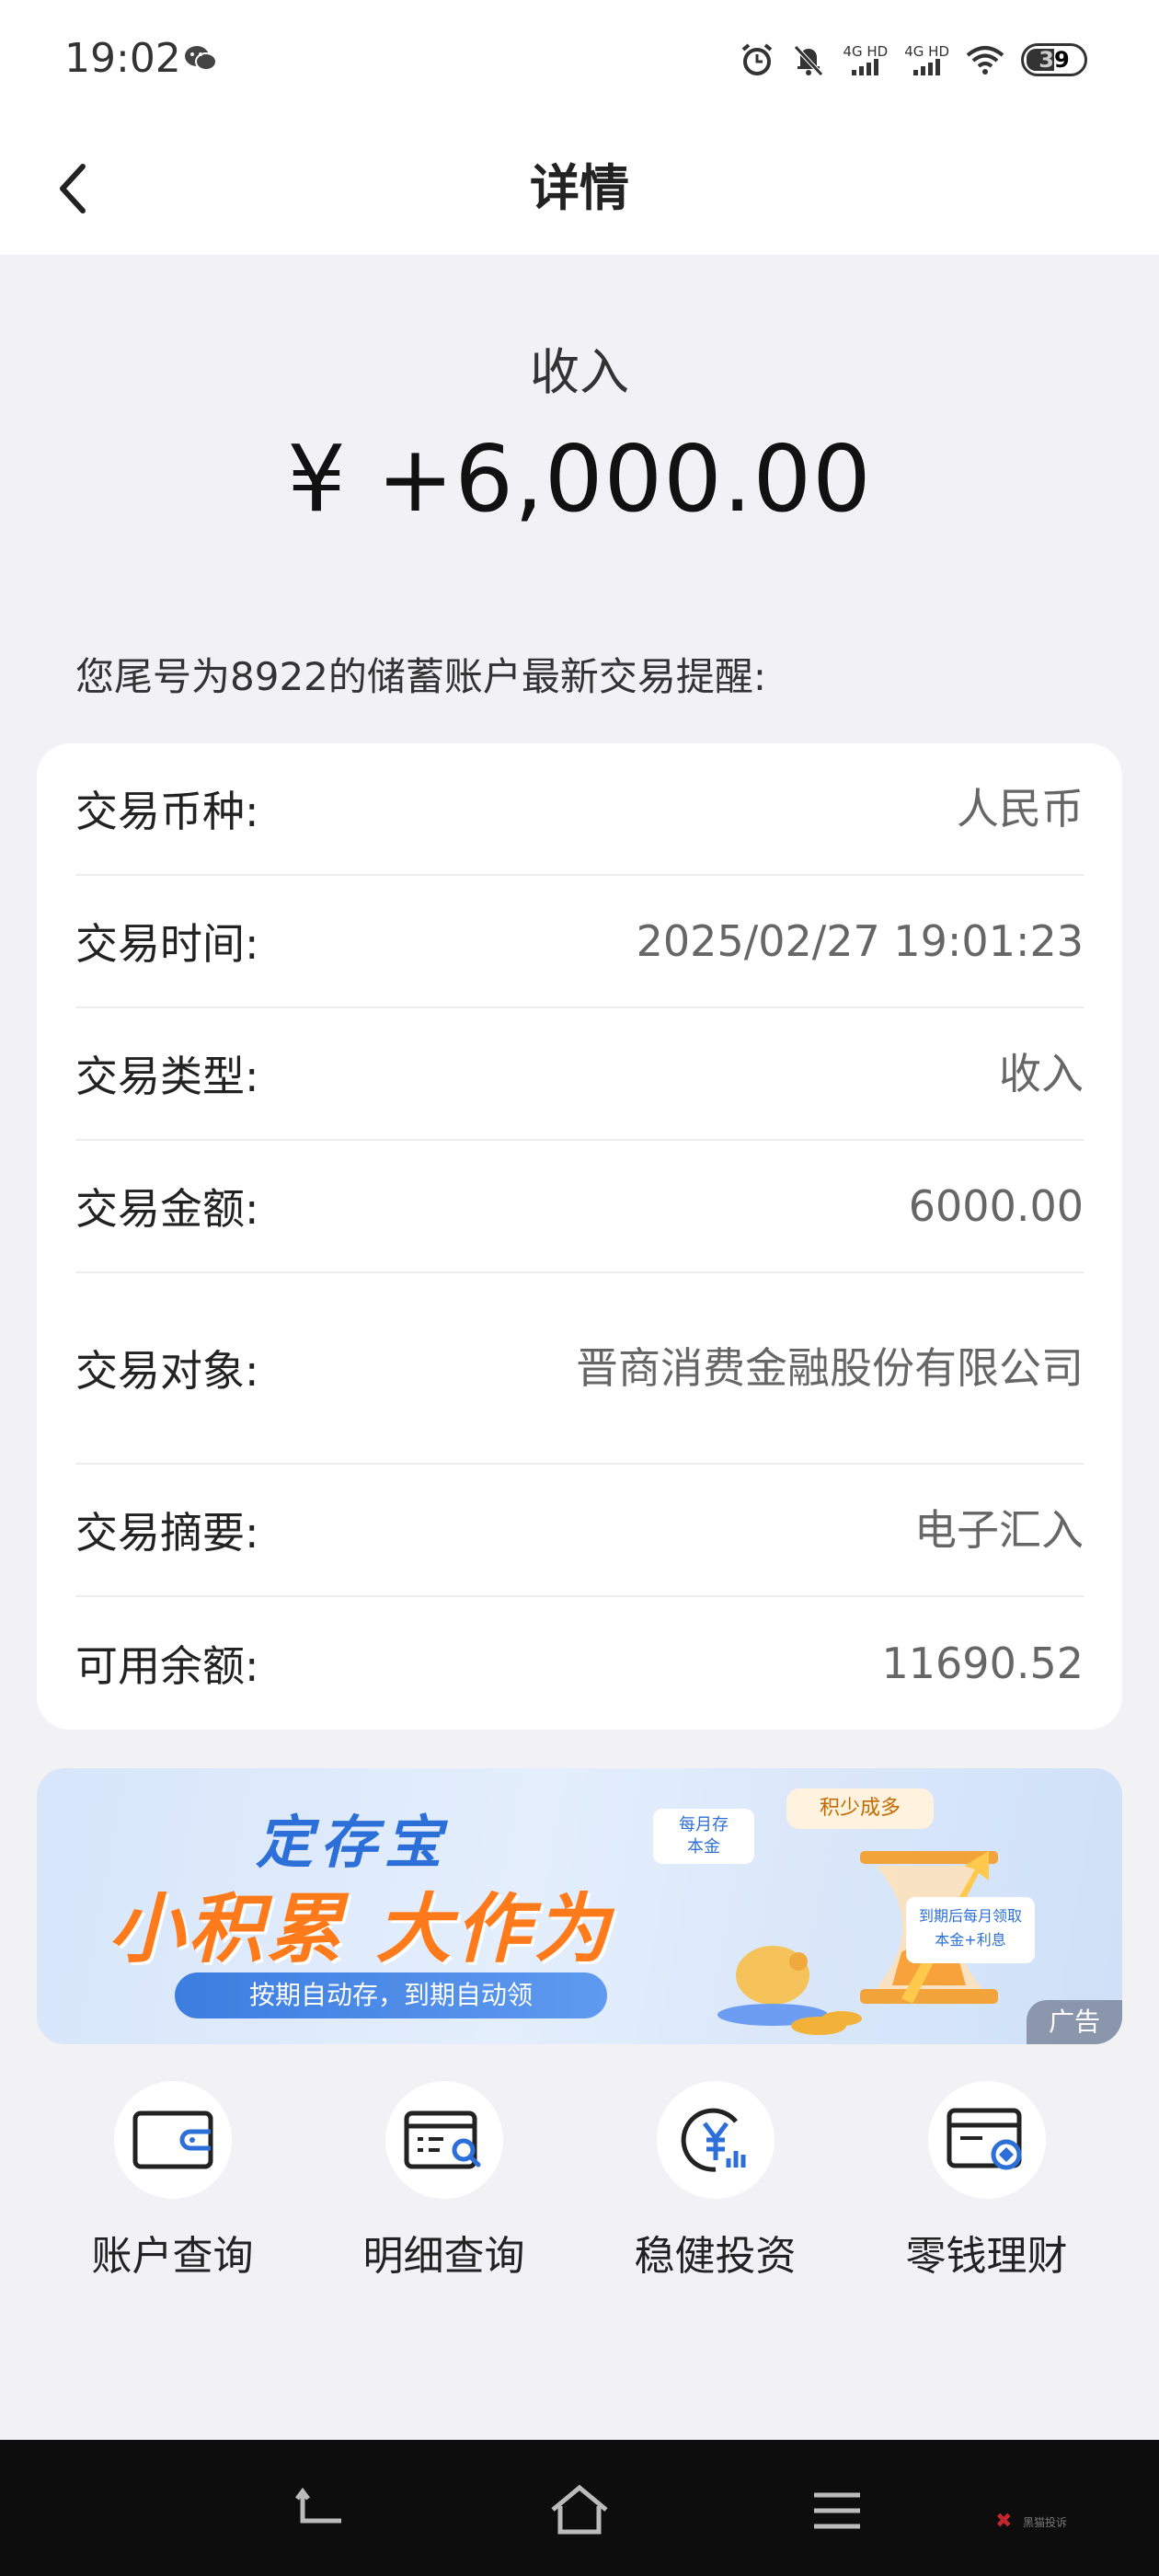 Image resolution: width=1159 pixels, height=2576 pixels. What do you see at coordinates (713, 2140) in the screenshot?
I see `yuan-invest-icon` at bounding box center [713, 2140].